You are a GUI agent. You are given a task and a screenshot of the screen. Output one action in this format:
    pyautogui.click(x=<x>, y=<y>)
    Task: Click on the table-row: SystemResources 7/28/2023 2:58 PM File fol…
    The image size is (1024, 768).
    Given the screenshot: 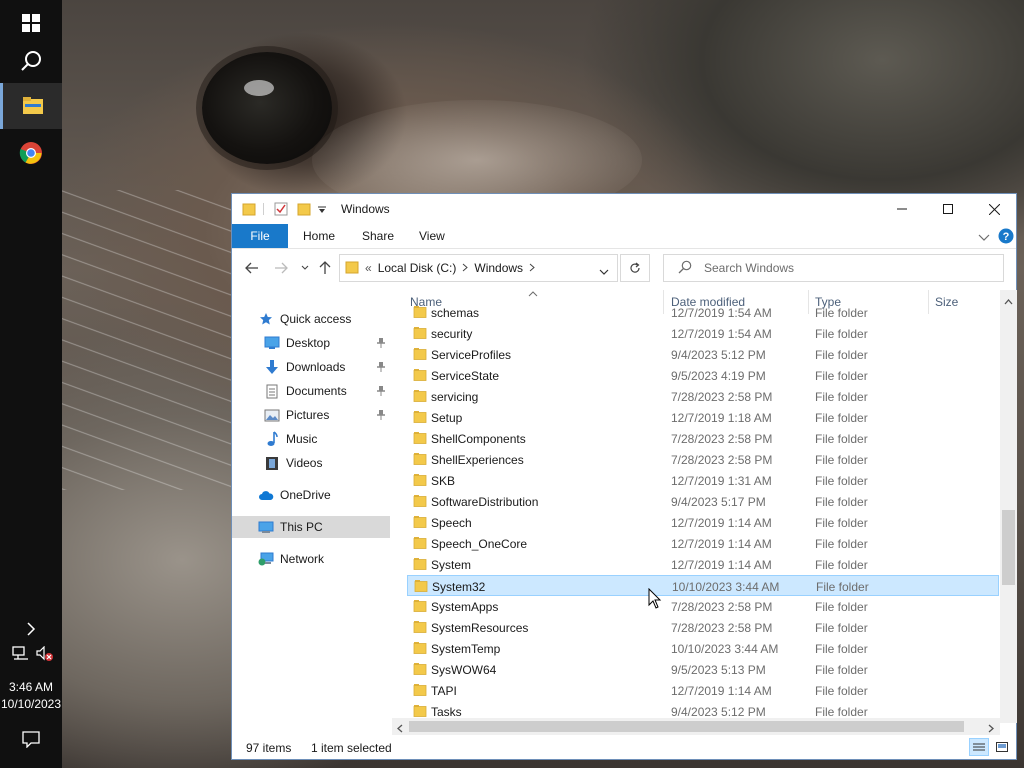 What is the action you would take?
    pyautogui.click(x=703, y=627)
    